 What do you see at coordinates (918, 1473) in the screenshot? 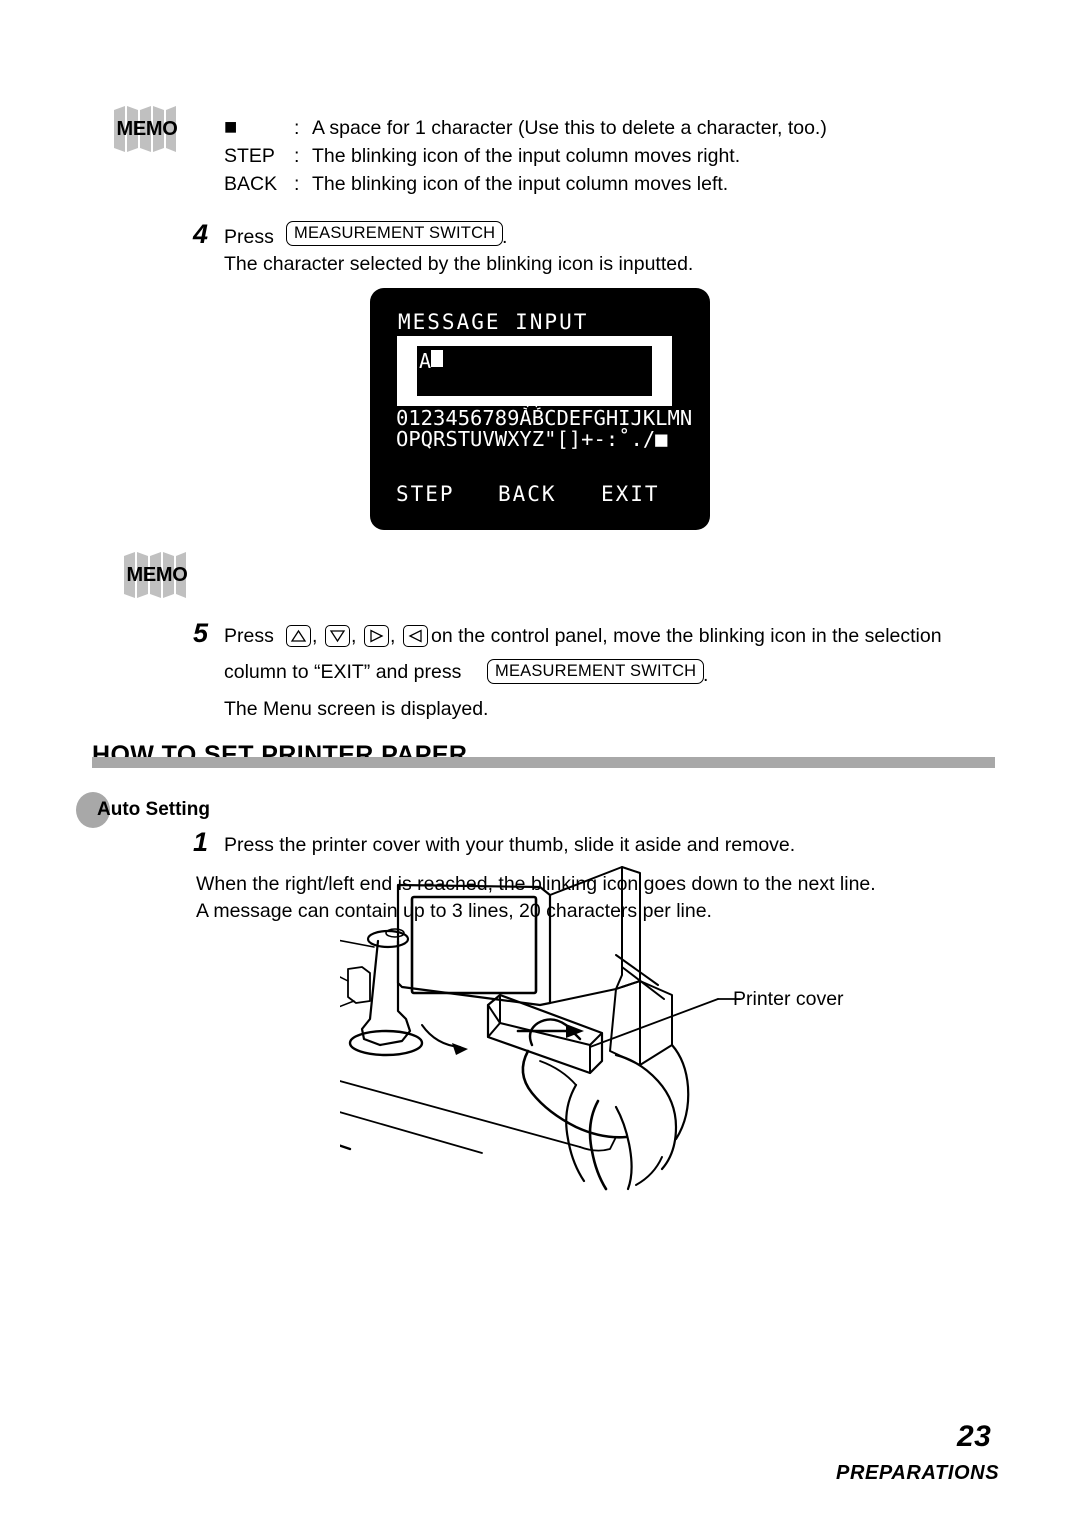
I see `footer-section-label: PREPARATIONS` at bounding box center [918, 1473].